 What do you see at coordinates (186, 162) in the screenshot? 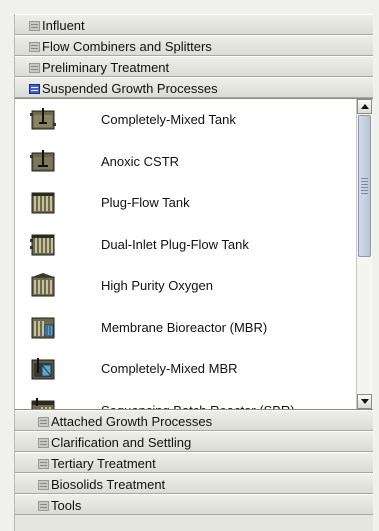
I see `list-item-anoxic-cstr: Anoxic CSTR` at bounding box center [186, 162].